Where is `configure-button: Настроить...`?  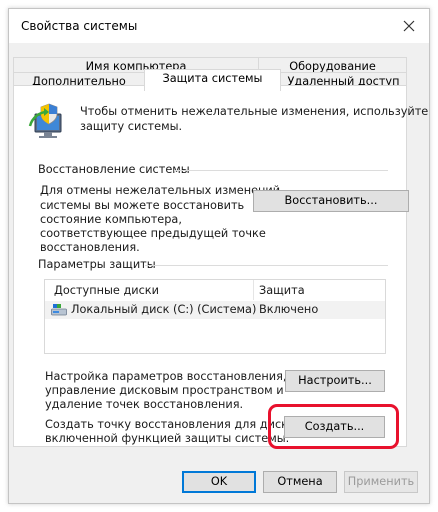 configure-button: Настроить... is located at coordinates (335, 381).